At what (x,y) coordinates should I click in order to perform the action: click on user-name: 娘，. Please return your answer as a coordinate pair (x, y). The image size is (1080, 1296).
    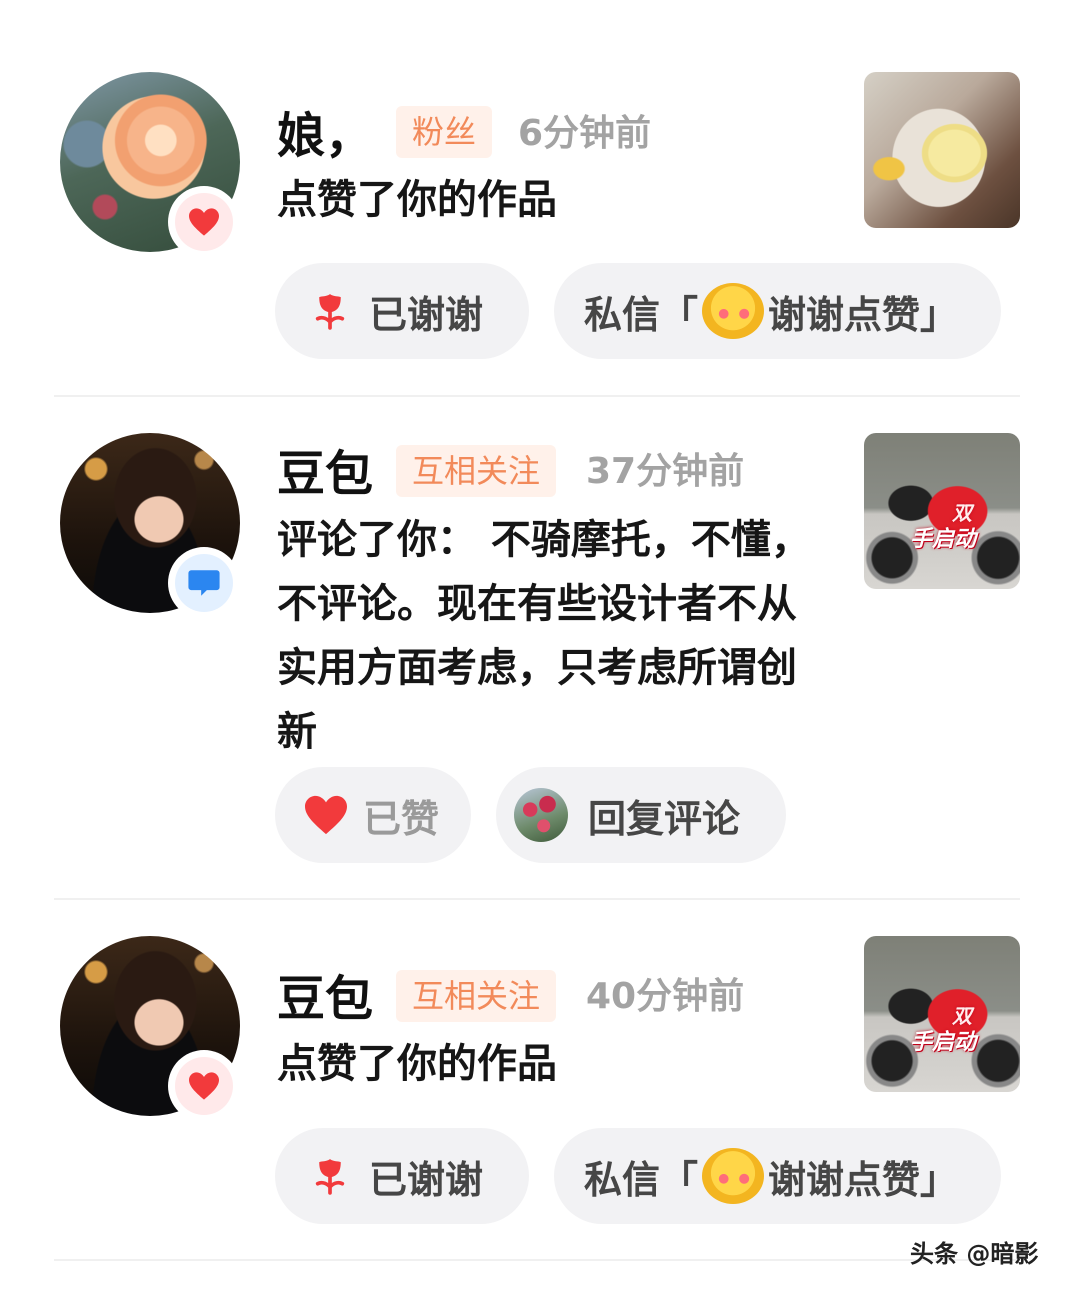
    Looking at the image, I should click on (325, 136).